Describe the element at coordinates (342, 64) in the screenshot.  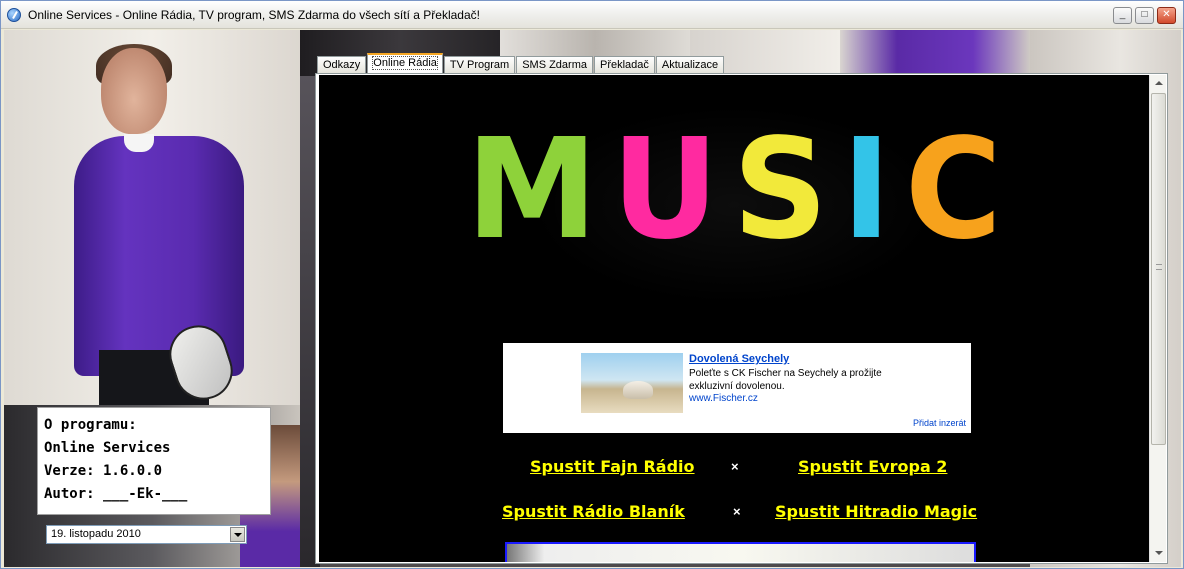
I see `tab-odkazy: Odkazy` at that location.